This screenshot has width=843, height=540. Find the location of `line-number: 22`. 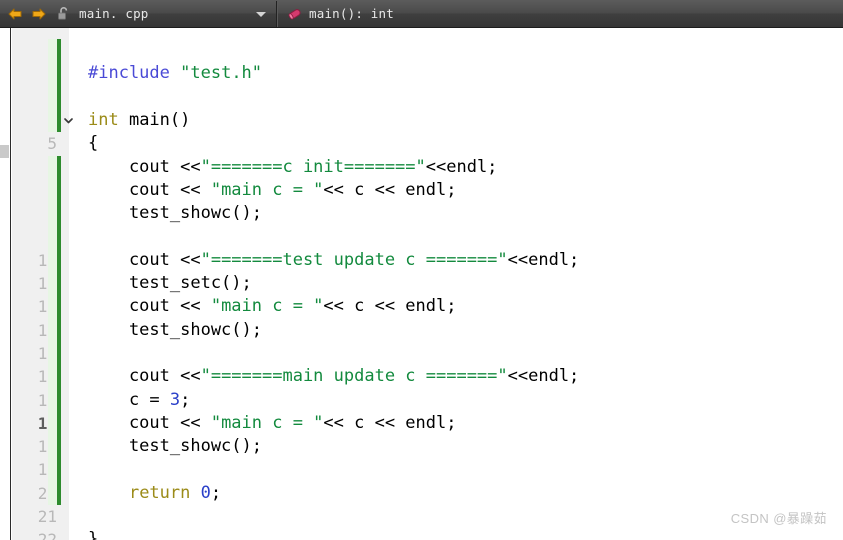

line-number: 22 is located at coordinates (34, 534).